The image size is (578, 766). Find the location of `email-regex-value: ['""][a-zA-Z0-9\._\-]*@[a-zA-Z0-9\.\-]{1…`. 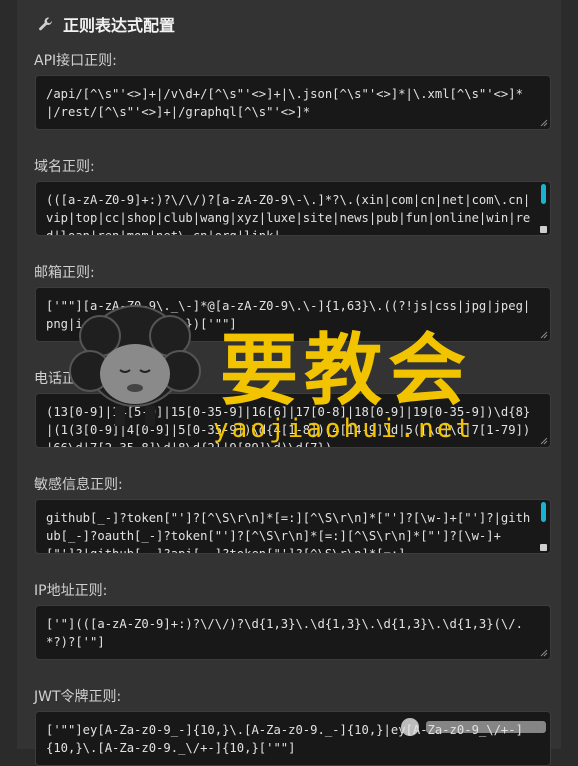

email-regex-value: ['""][a-zA-Z0-9\._\-]*@[a-zA-Z0-9\.\-]{1… is located at coordinates (288, 315).